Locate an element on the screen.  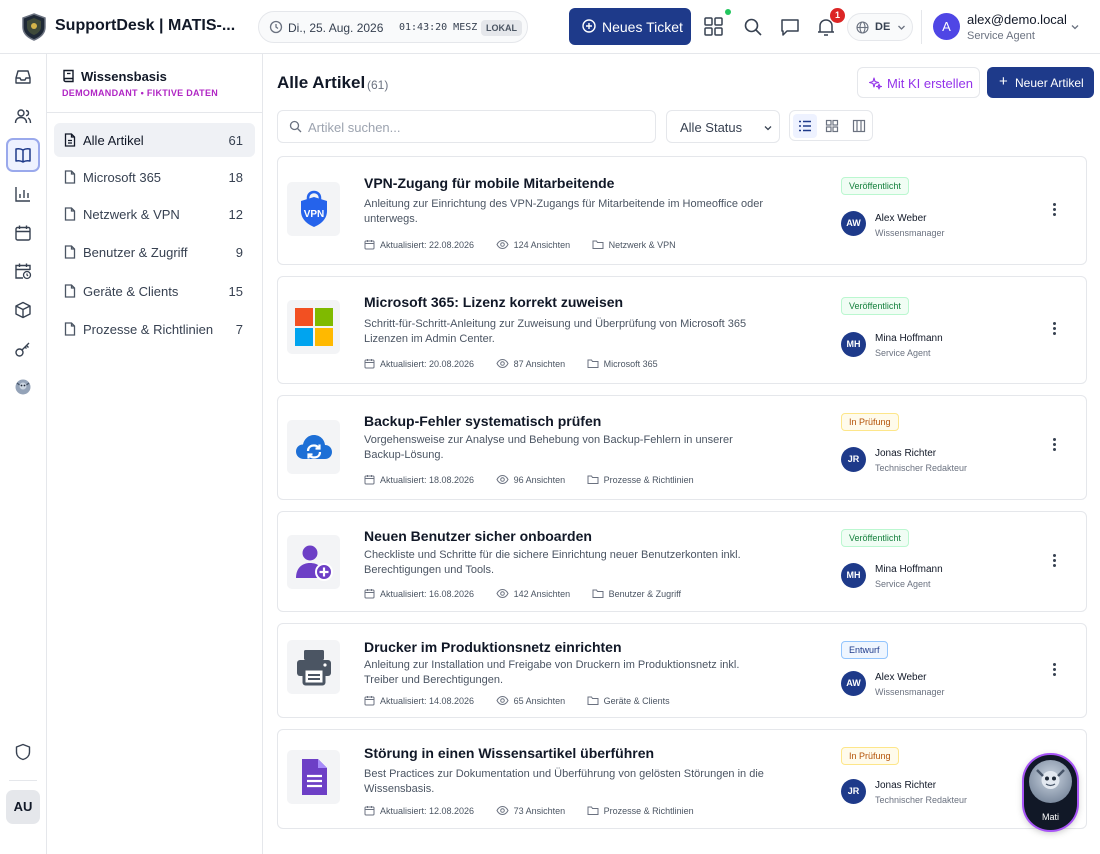
columns-icon is located at coordinates (859, 126).